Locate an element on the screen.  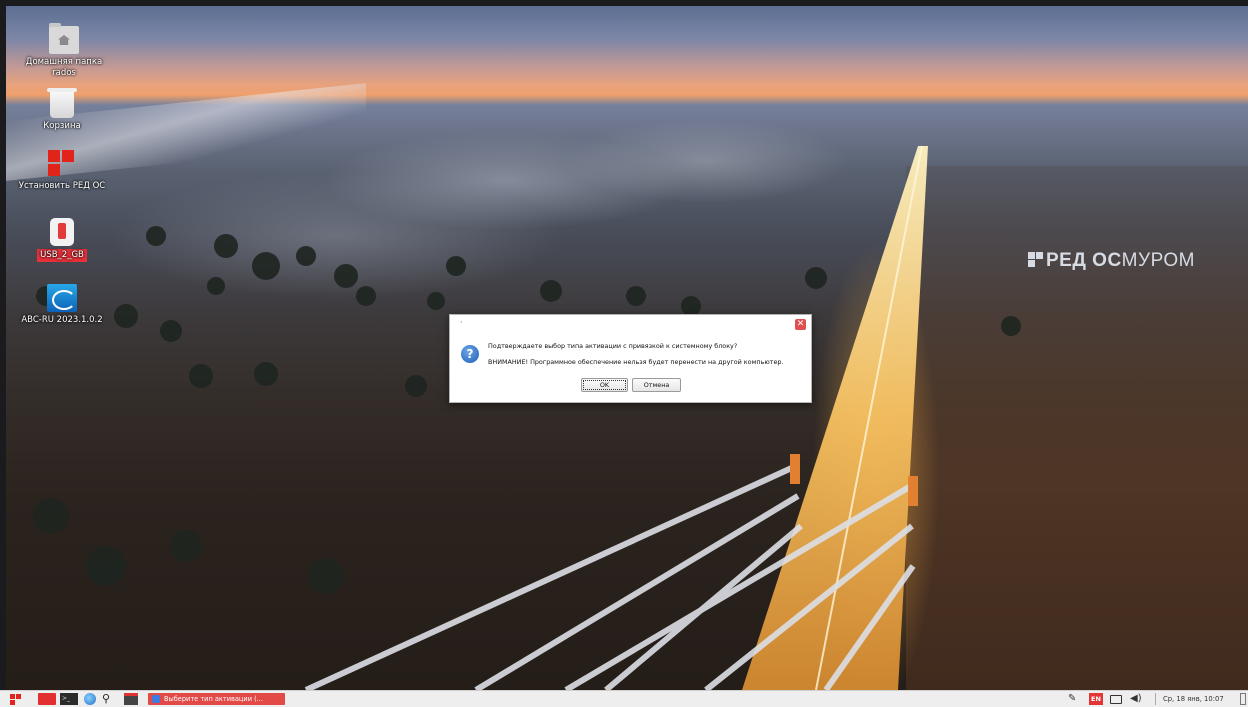
desktop-icon-install-red-os: Установить РЕД ОС is located at coordinates (62, 171).